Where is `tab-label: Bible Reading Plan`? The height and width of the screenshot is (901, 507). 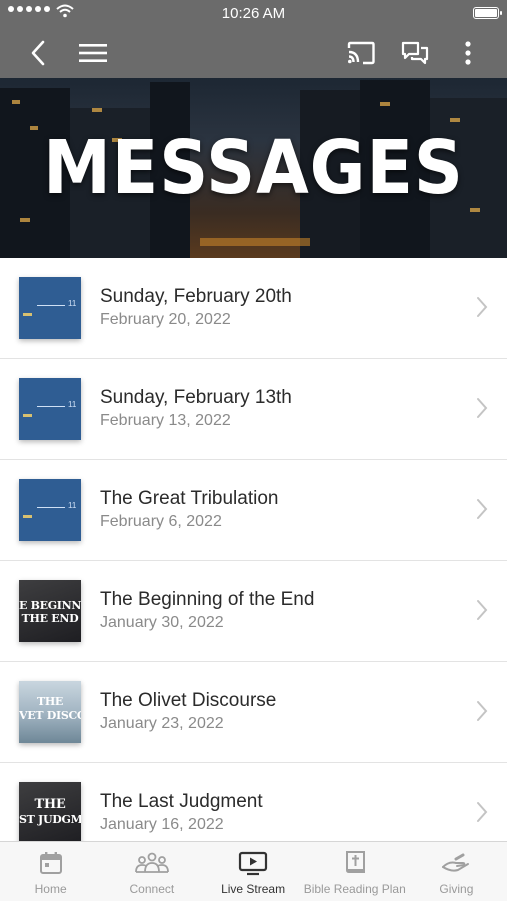 tab-label: Bible Reading Plan is located at coordinates (354, 889).